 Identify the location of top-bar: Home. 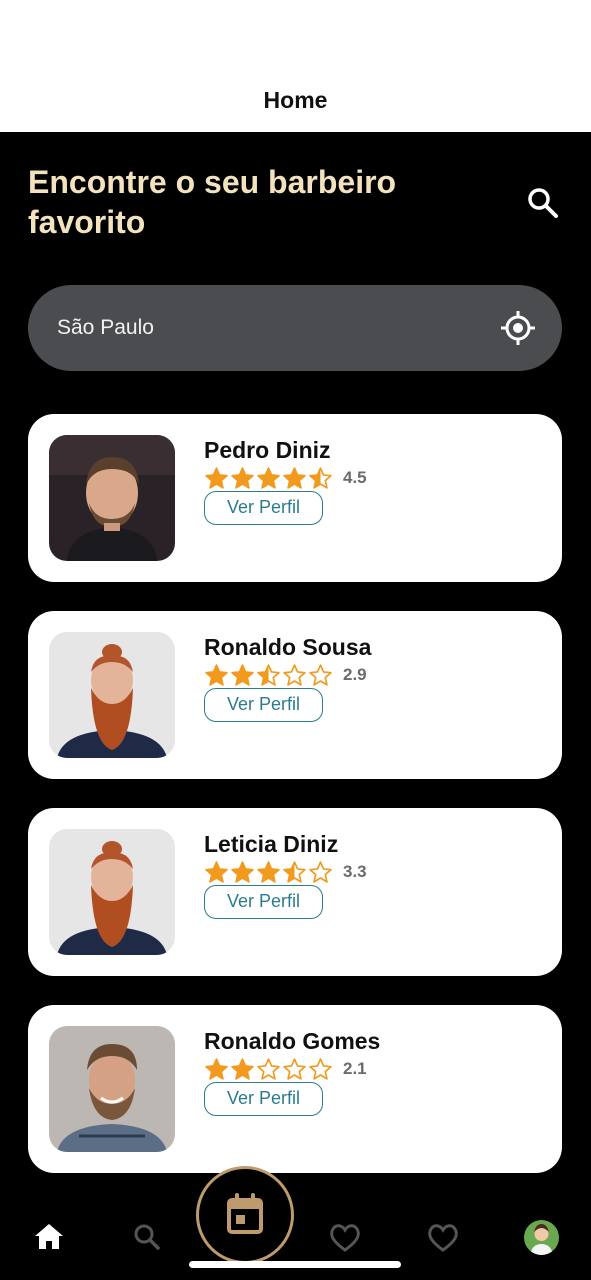
(295, 66).